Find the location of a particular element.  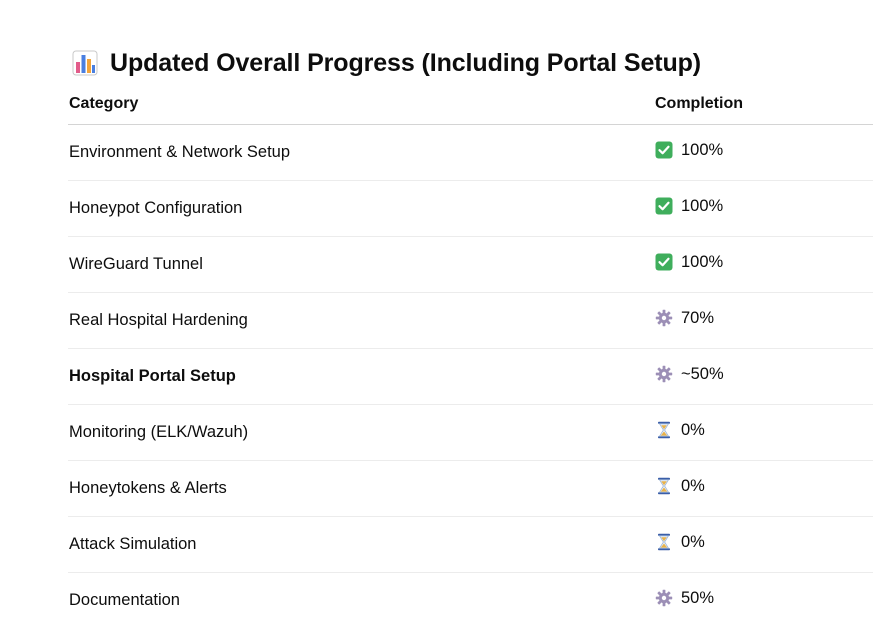

column-header-category: Category is located at coordinates (104, 103).